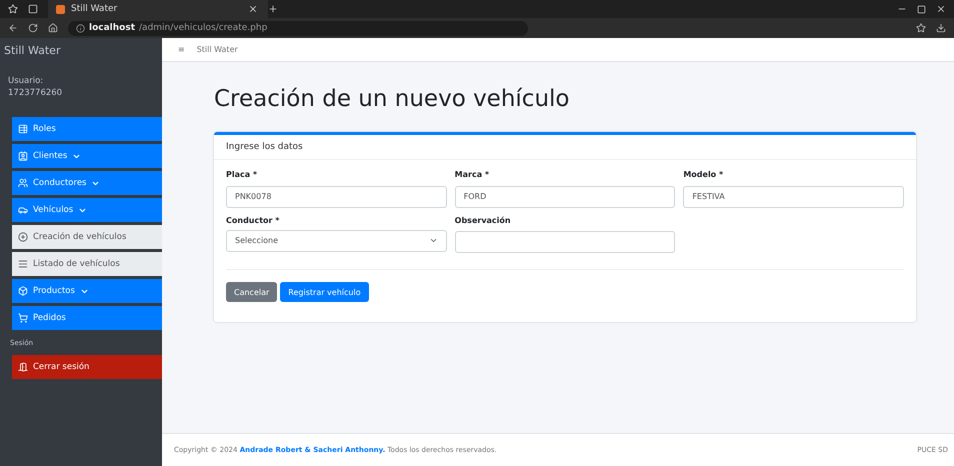 The height and width of the screenshot is (466, 954). I want to click on browser-tab: Still Water, so click(158, 9).